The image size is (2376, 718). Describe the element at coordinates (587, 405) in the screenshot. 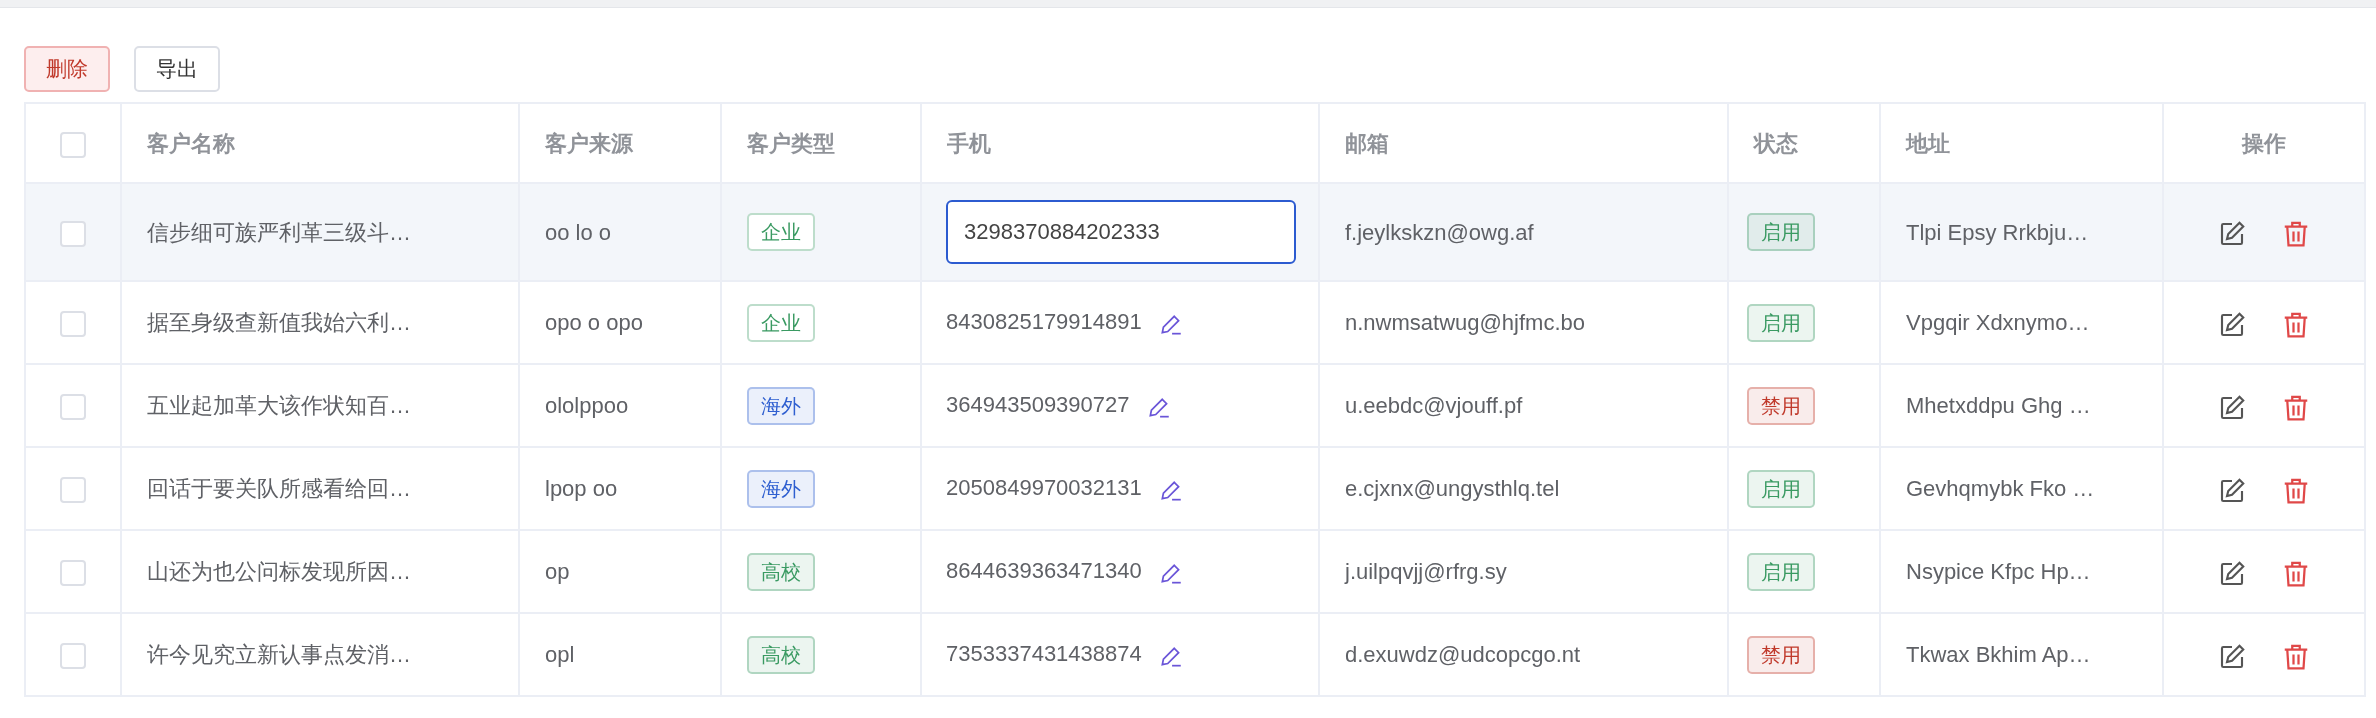

I see `table-cell: ololppoo` at that location.